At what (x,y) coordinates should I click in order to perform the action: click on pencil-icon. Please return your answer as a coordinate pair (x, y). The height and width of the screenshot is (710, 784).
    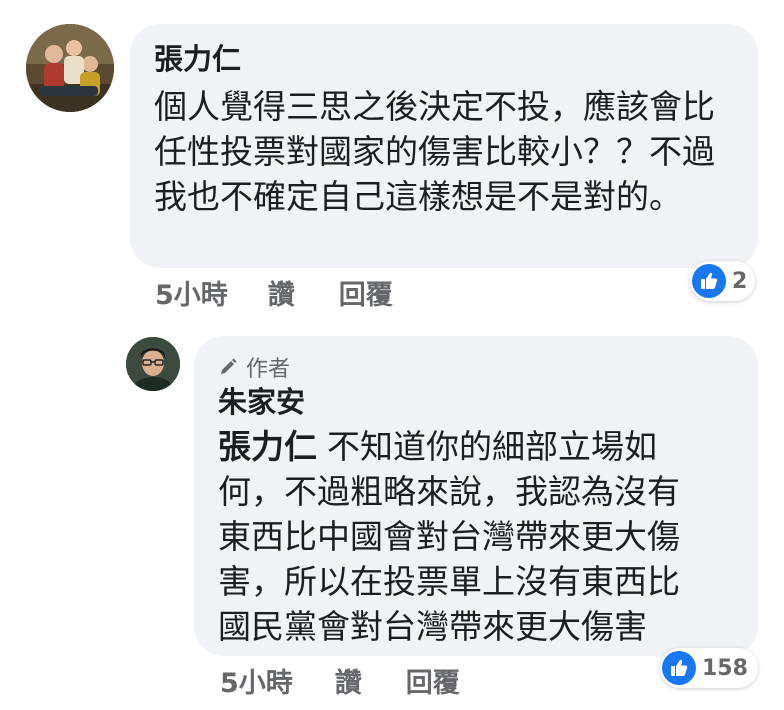
    Looking at the image, I should click on (229, 366).